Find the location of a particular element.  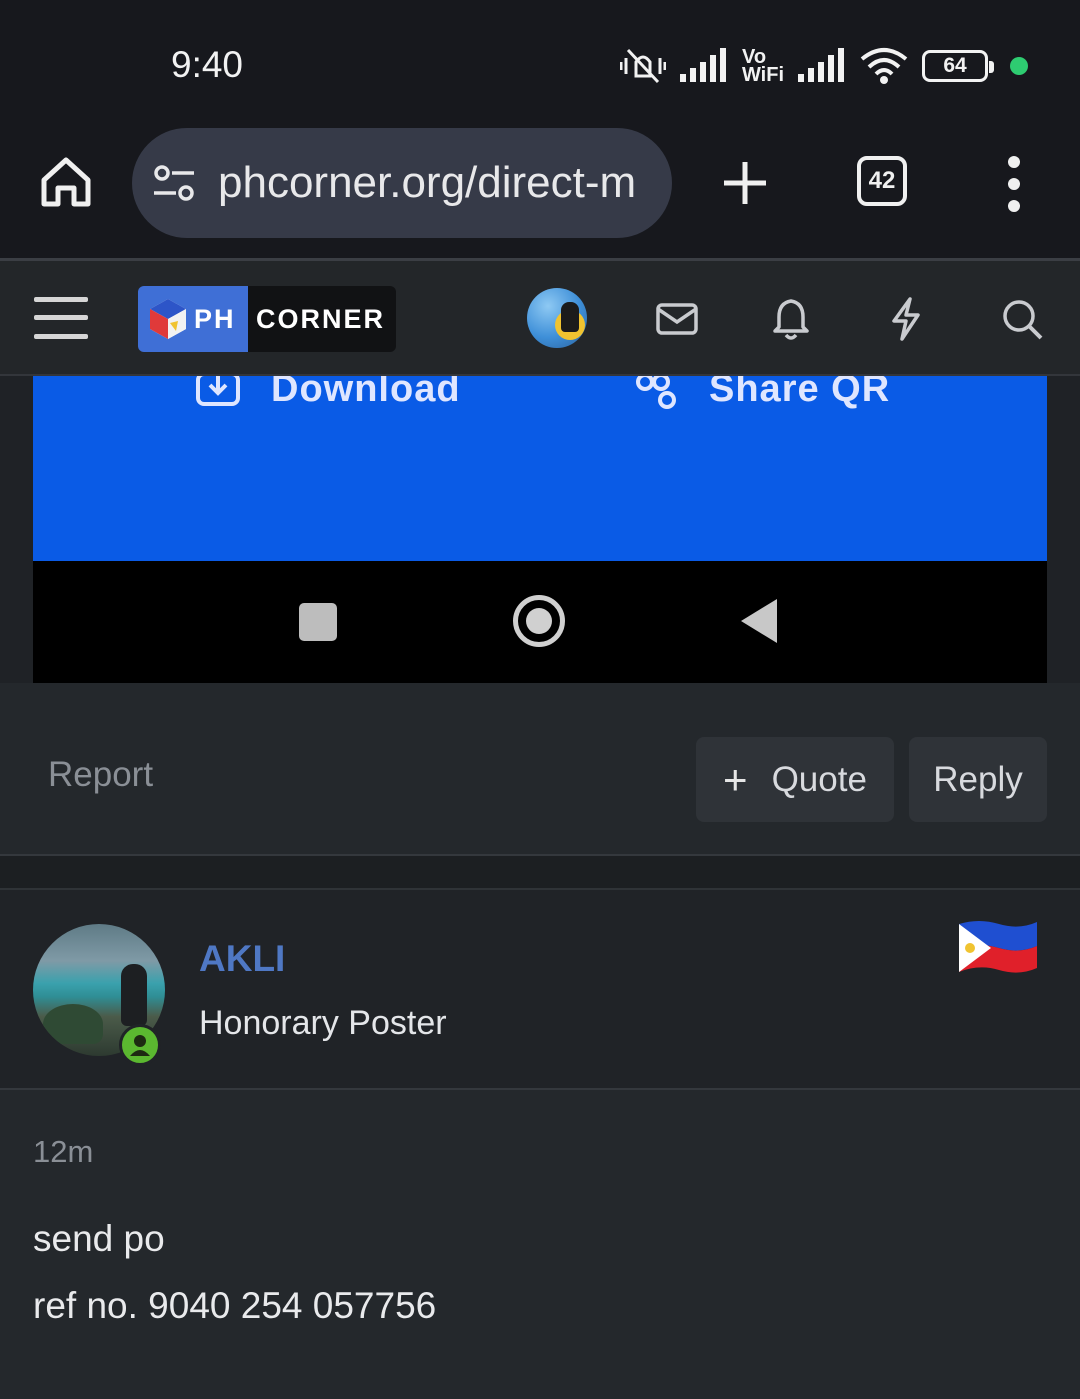

more-vert-icon is located at coordinates (1014, 184).